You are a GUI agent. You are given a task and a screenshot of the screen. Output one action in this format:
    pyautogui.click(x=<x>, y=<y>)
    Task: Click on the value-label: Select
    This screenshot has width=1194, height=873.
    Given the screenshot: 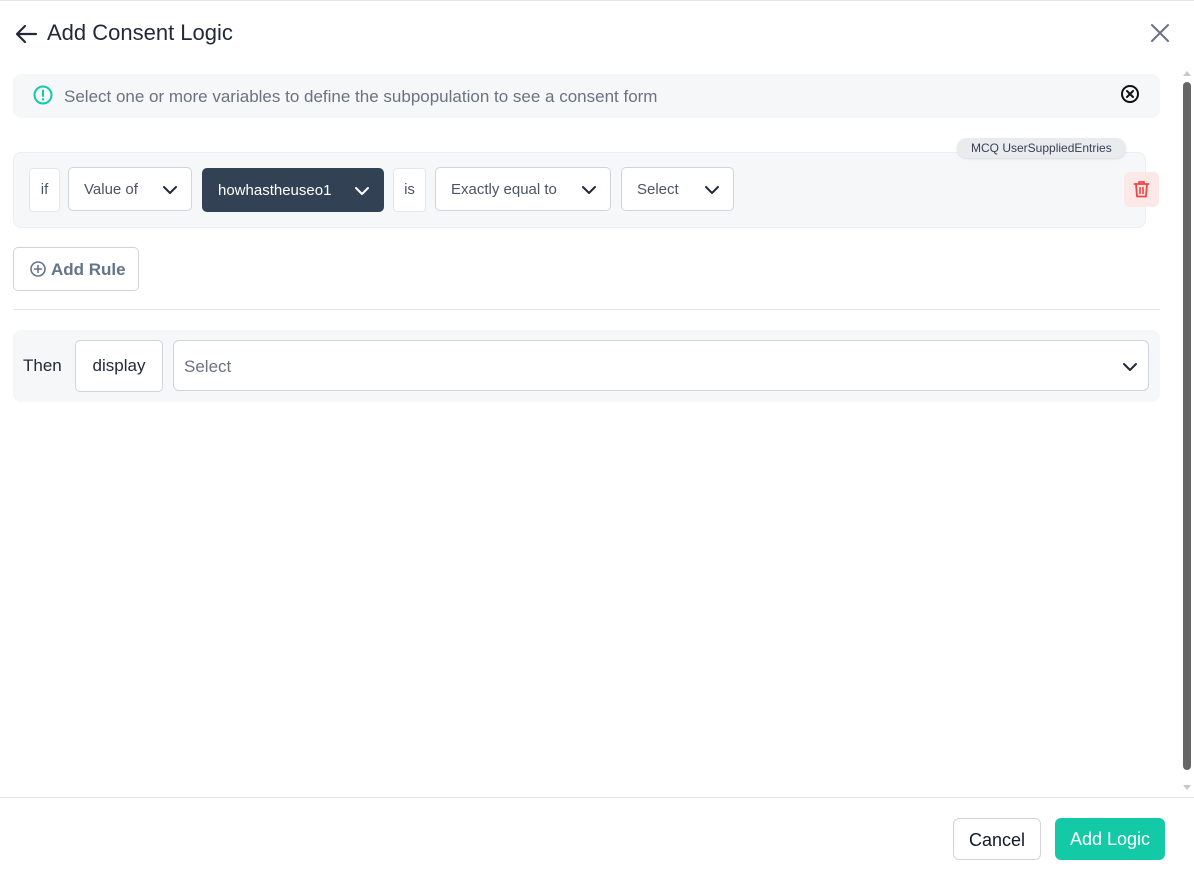 What is the action you would take?
    pyautogui.click(x=658, y=189)
    